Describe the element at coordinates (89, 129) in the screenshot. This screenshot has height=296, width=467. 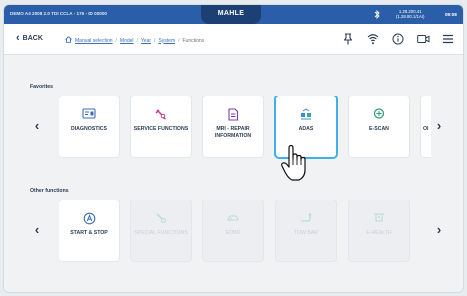
I see `tile-label: DIAGNOSTICS` at that location.